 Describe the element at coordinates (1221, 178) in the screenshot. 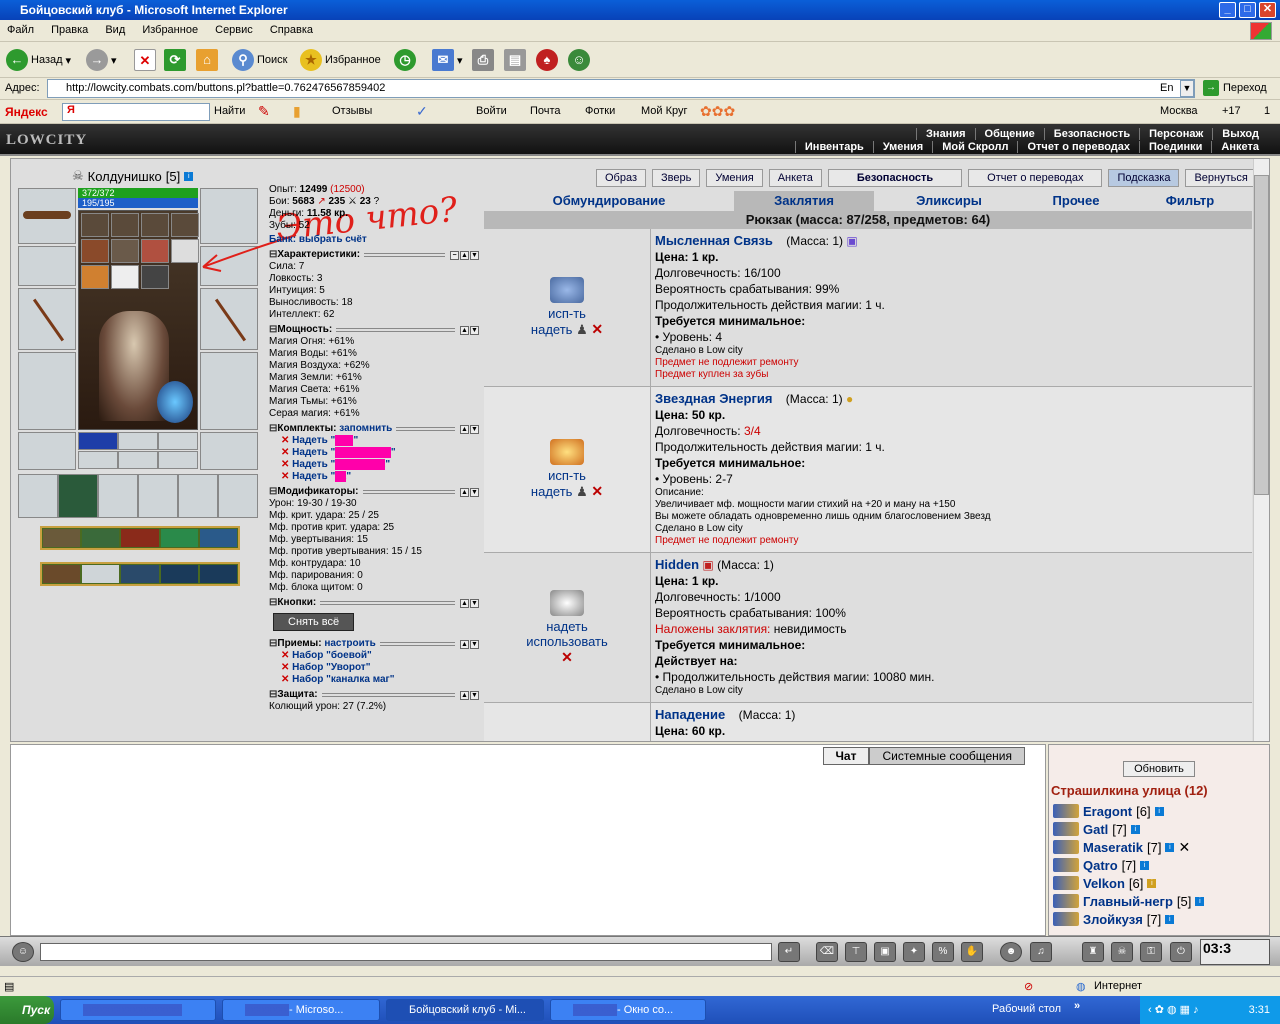

I see `return-button: Вернуться` at that location.